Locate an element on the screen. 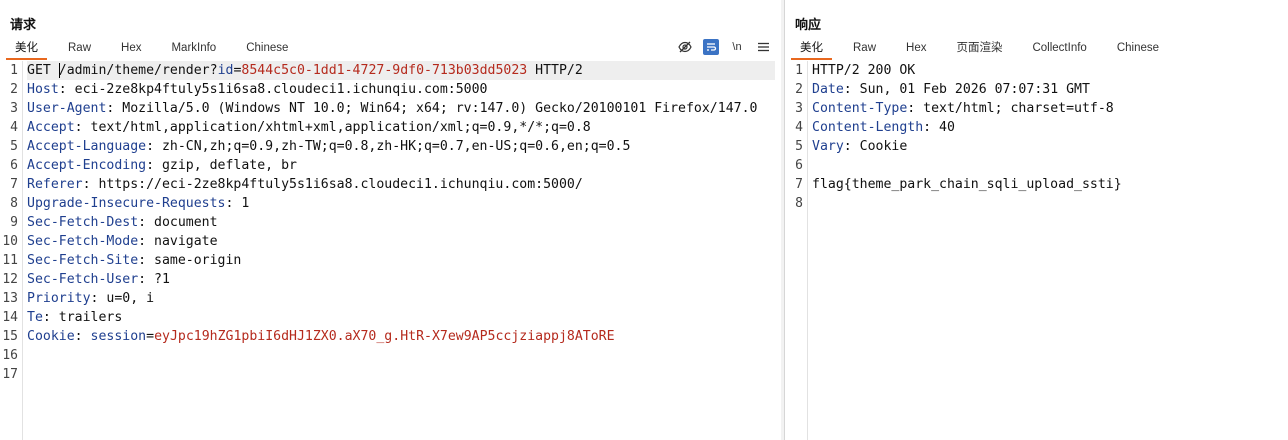 The height and width of the screenshot is (440, 1288). code-text: : document is located at coordinates (178, 222).